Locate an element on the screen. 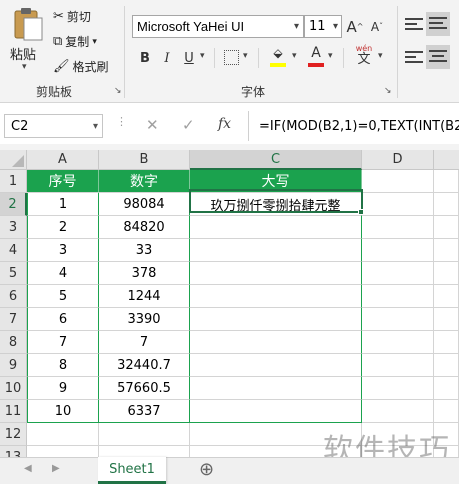  insert-function-icon: fx is located at coordinates (224, 124).